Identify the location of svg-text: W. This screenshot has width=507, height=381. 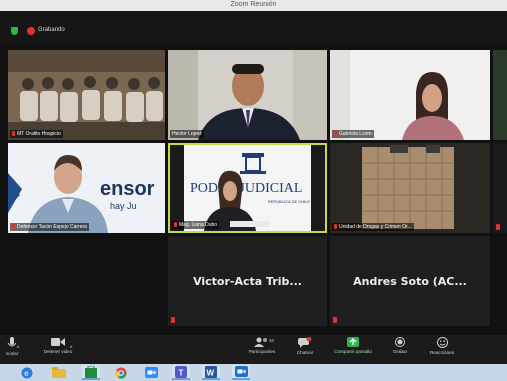
(211, 372).